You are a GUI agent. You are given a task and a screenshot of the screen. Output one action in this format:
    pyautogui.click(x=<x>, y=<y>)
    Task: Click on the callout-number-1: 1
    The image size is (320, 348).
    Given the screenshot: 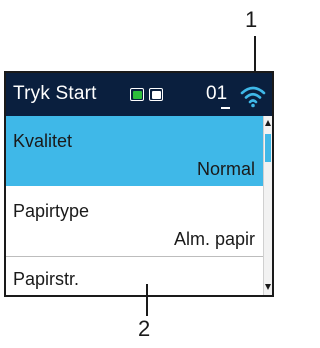 What is the action you would take?
    pyautogui.click(x=251, y=19)
    